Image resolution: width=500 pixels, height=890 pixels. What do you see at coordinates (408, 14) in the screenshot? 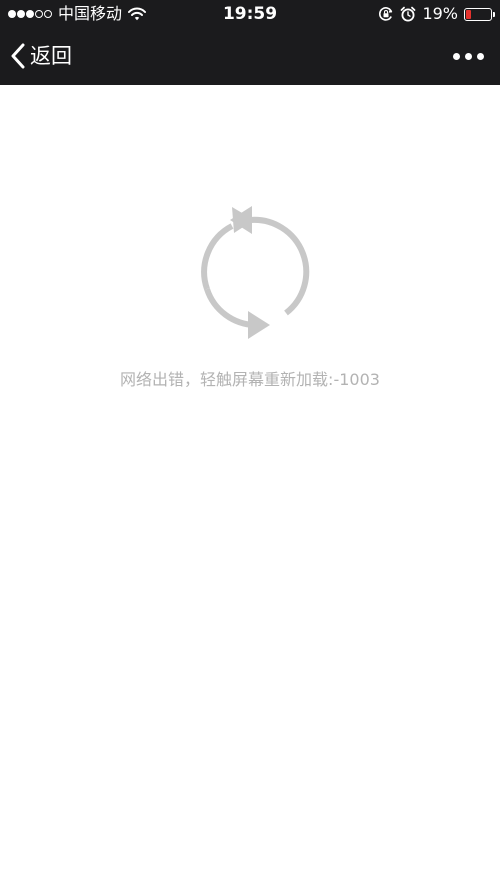
I see `alarm-clock-icon` at bounding box center [408, 14].